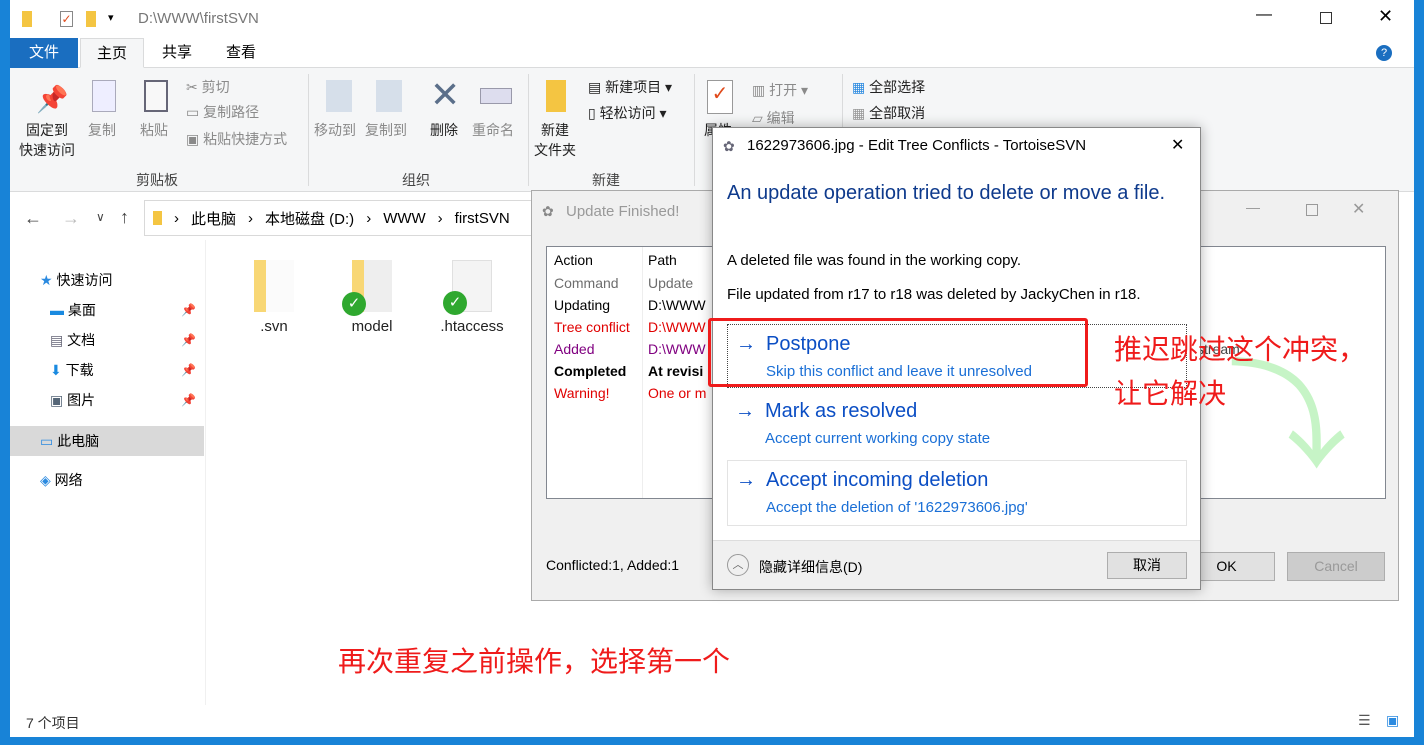 The image size is (1424, 745). I want to click on tab-file: 文件, so click(44, 53).